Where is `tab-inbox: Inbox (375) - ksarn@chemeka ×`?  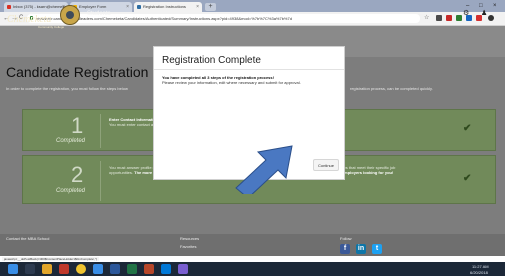
tab-inbox: Inbox (375) - ksarn@chemeka × is located at coordinates (36, 7).